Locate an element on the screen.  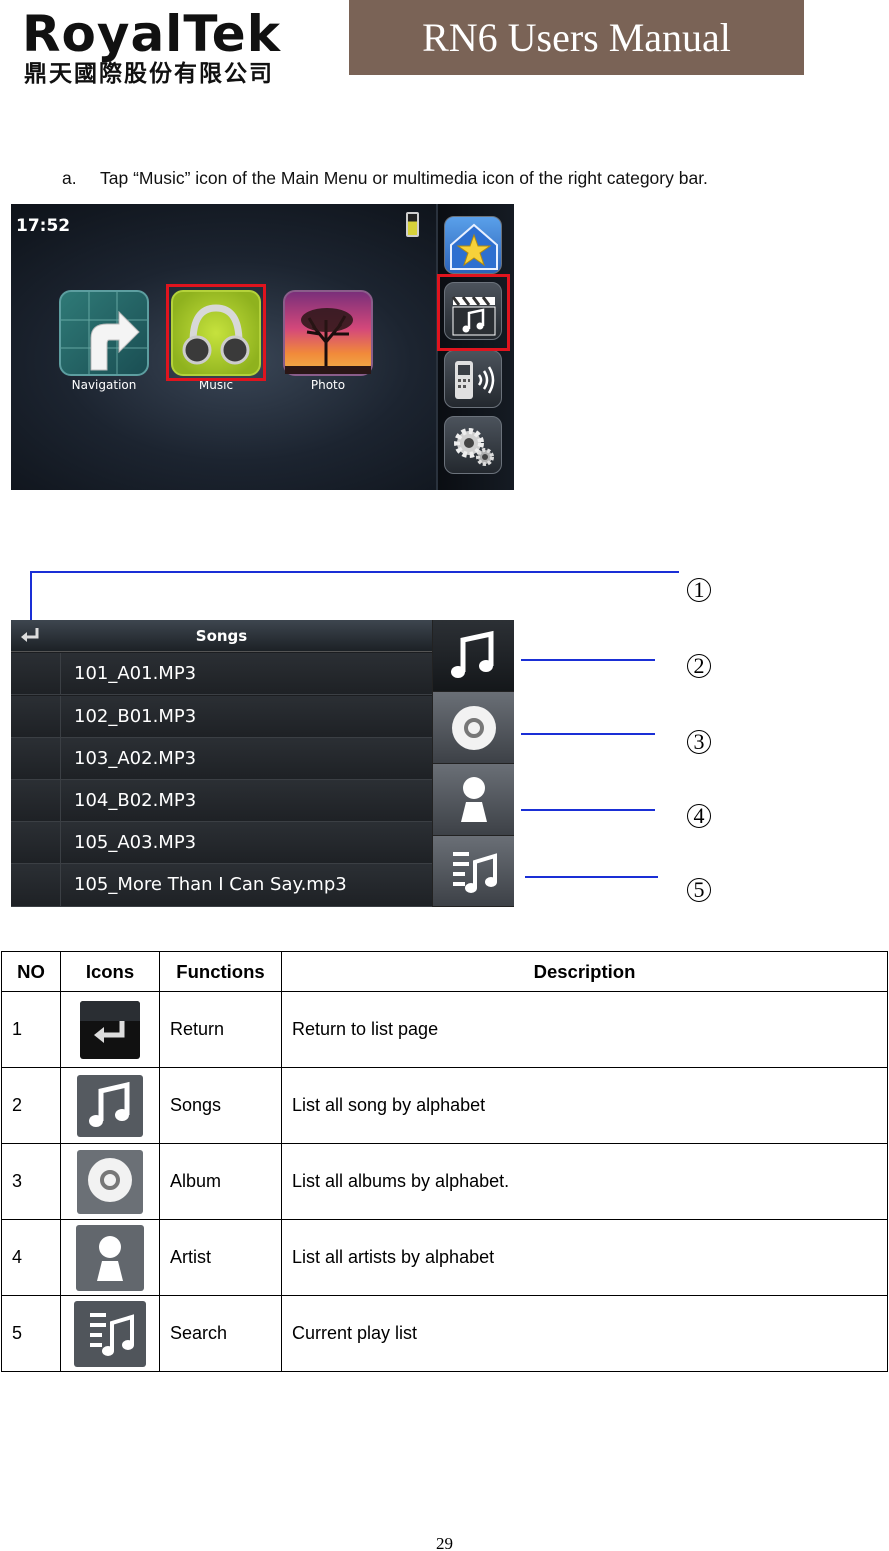
navigation-tile is located at coordinates (104, 333).